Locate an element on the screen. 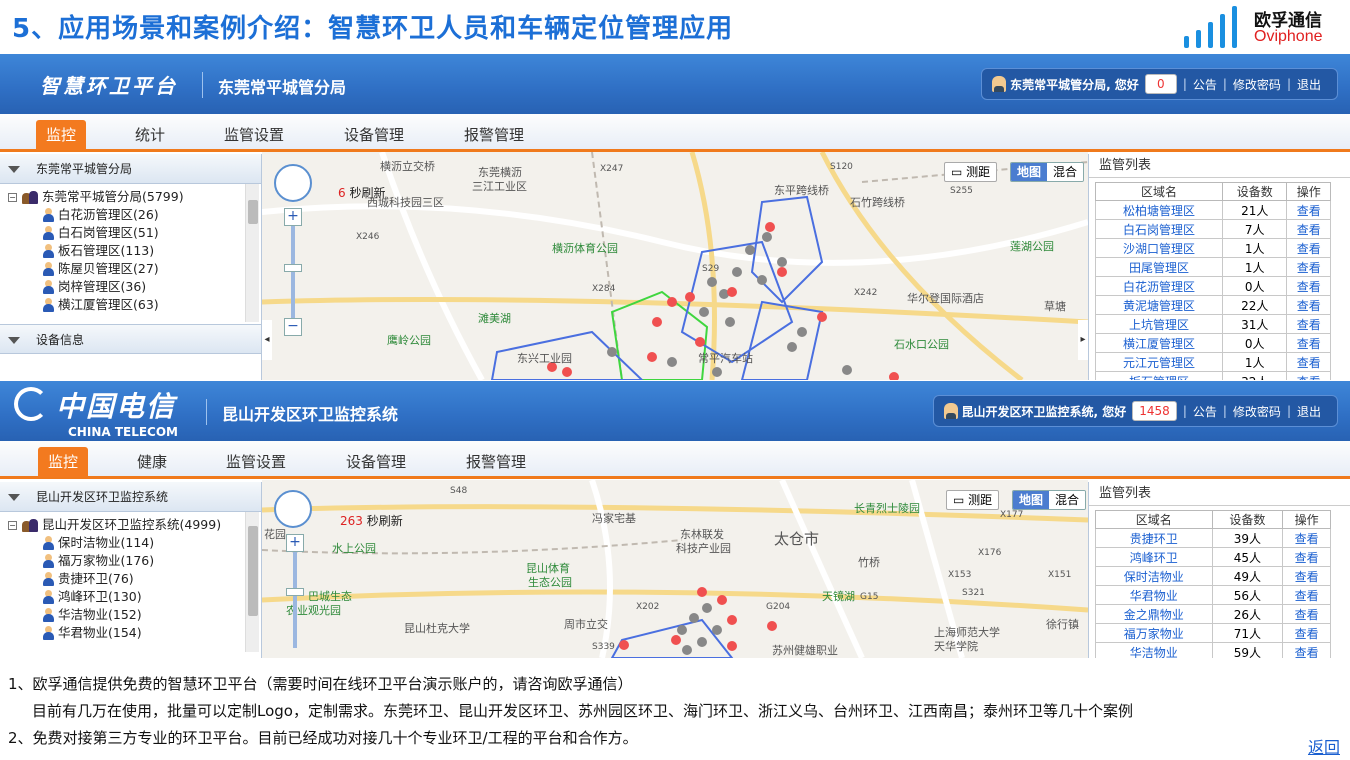 The height and width of the screenshot is (760, 1350). tree-item: 贵捷环卫(76) is located at coordinates (134, 579).